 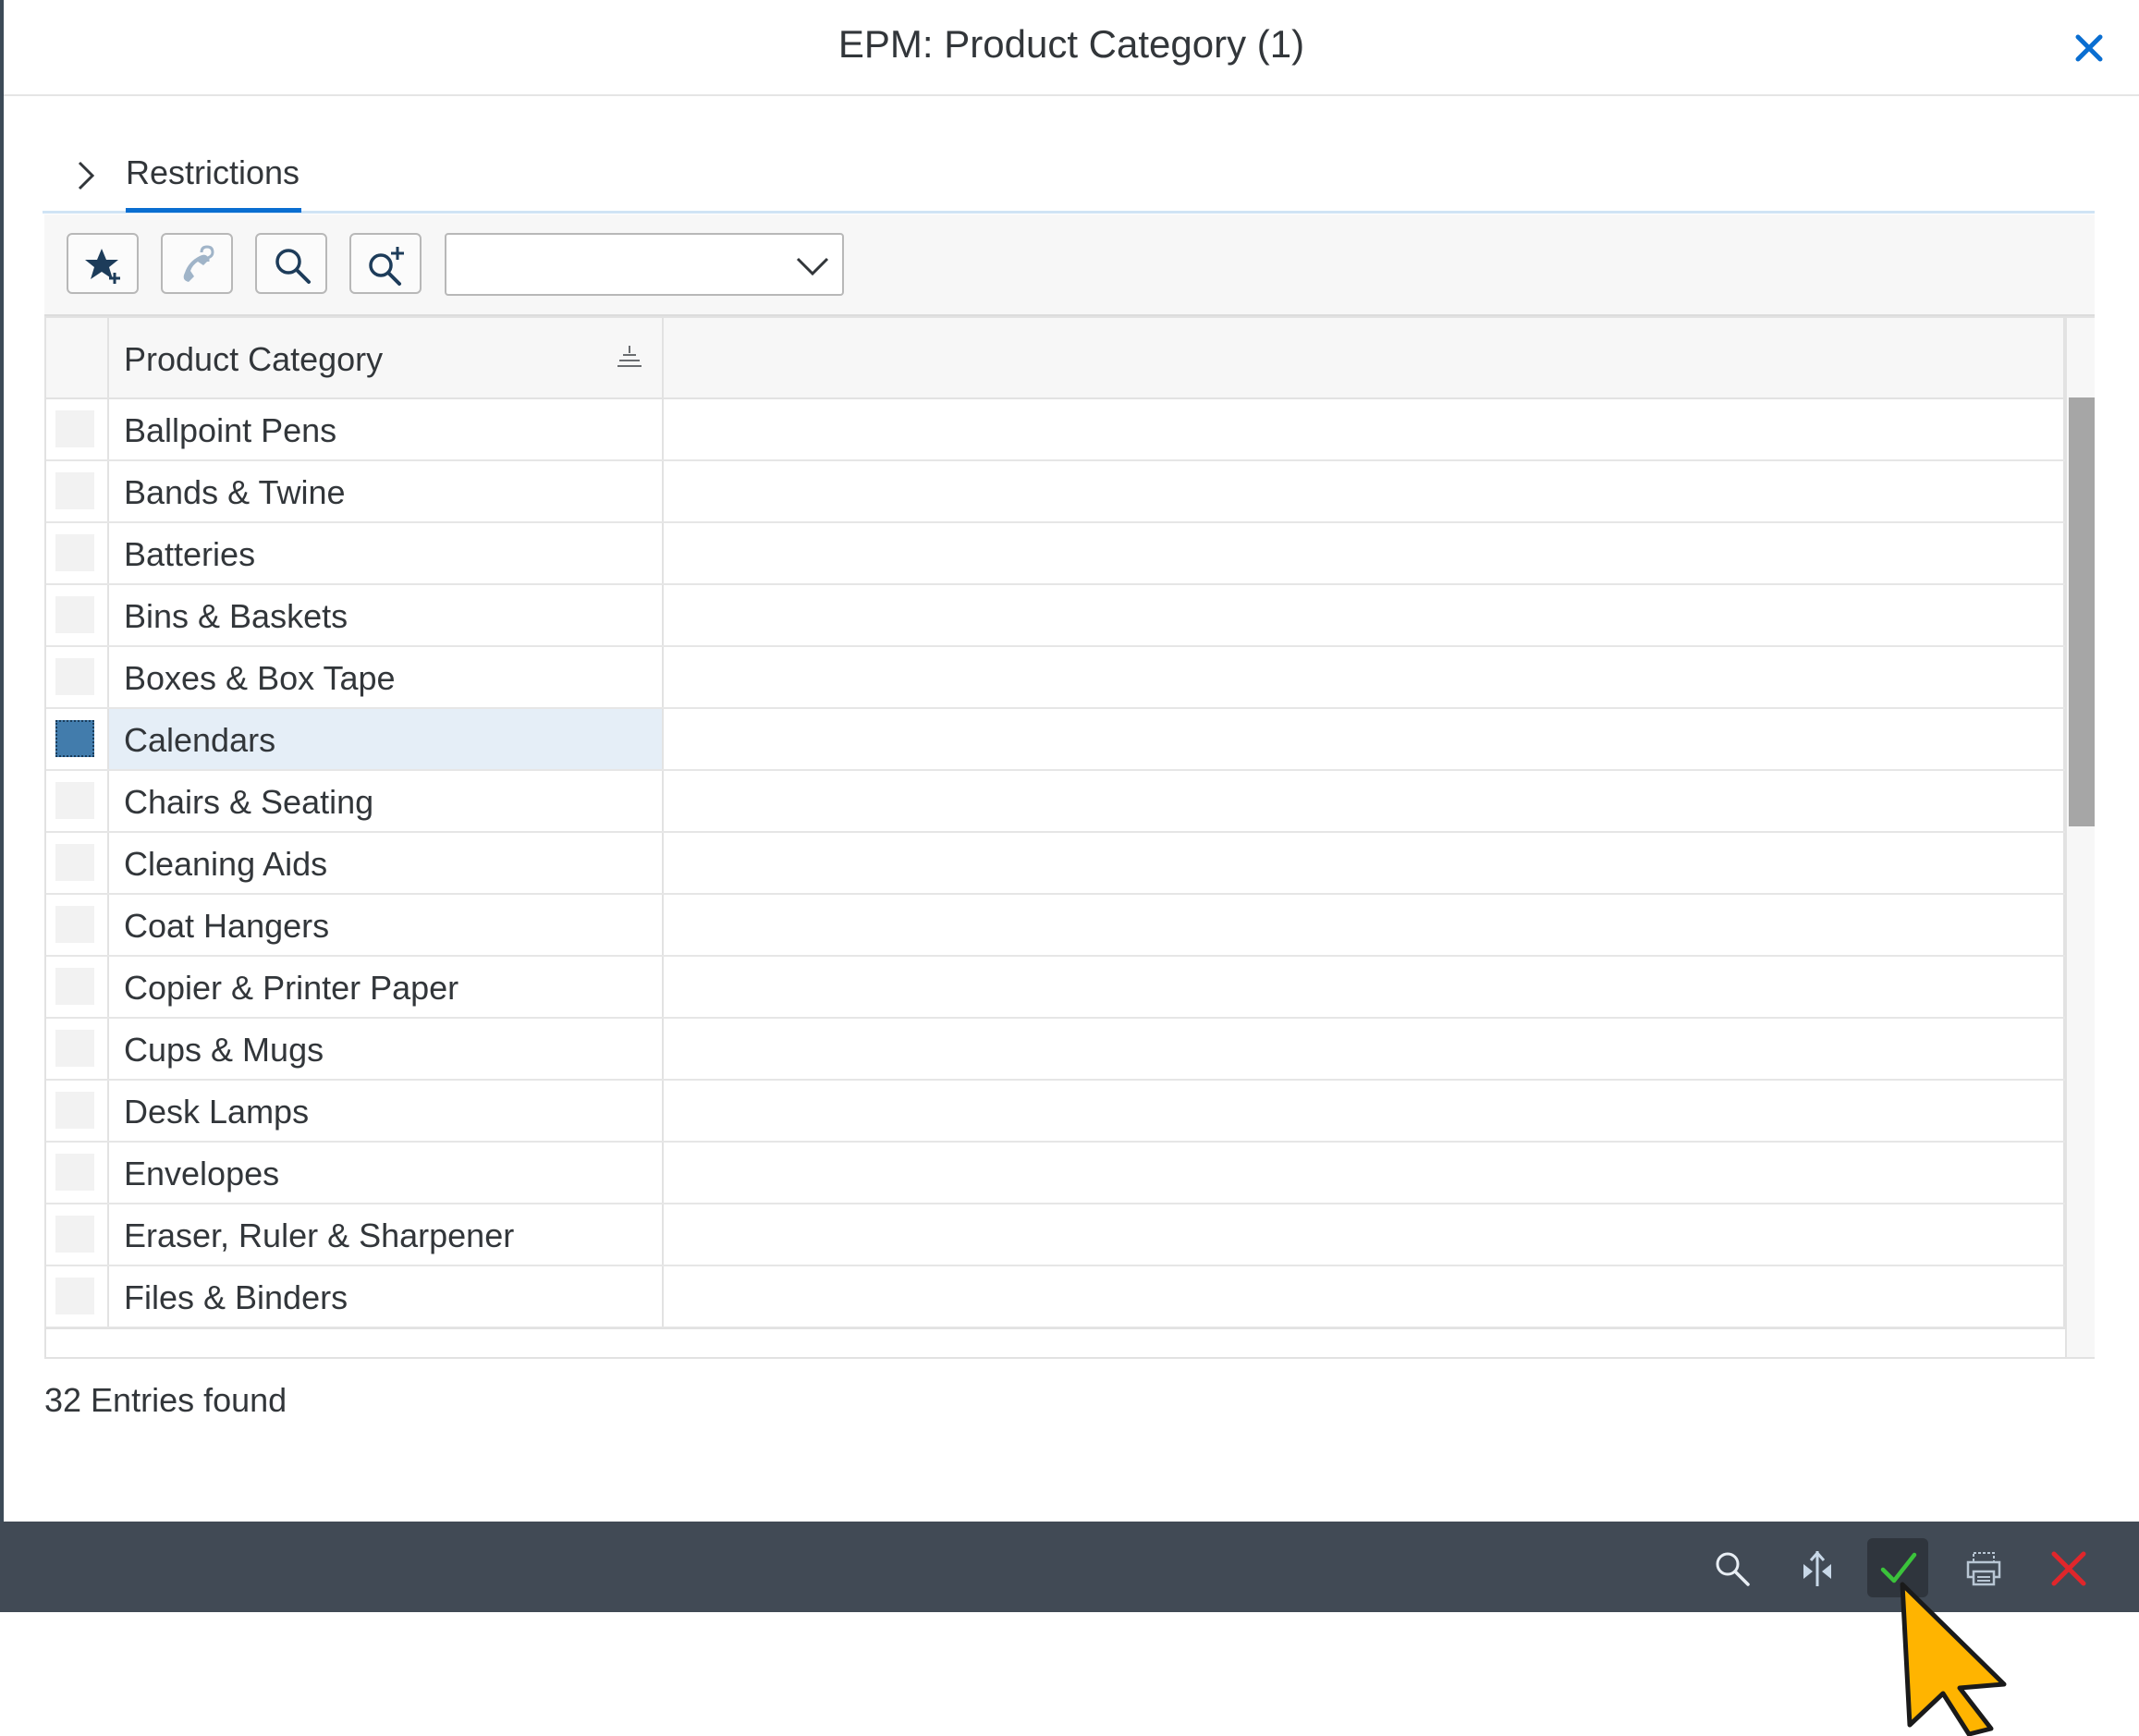 What do you see at coordinates (812, 266) in the screenshot?
I see `chevron-down-icon` at bounding box center [812, 266].